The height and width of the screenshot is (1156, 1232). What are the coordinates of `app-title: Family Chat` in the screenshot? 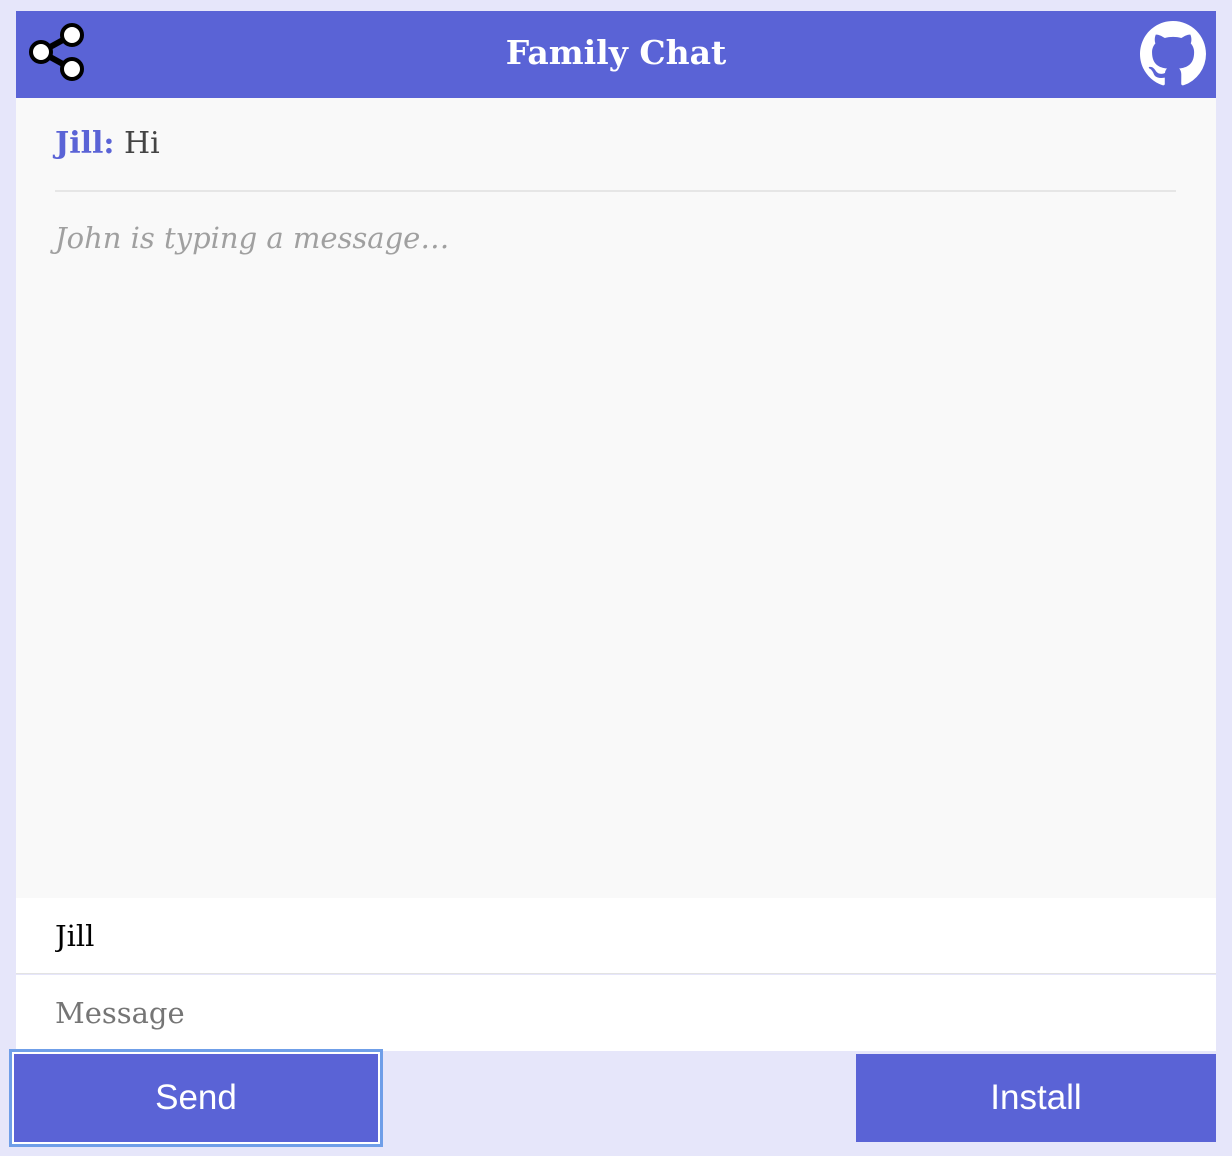 It's located at (616, 52).